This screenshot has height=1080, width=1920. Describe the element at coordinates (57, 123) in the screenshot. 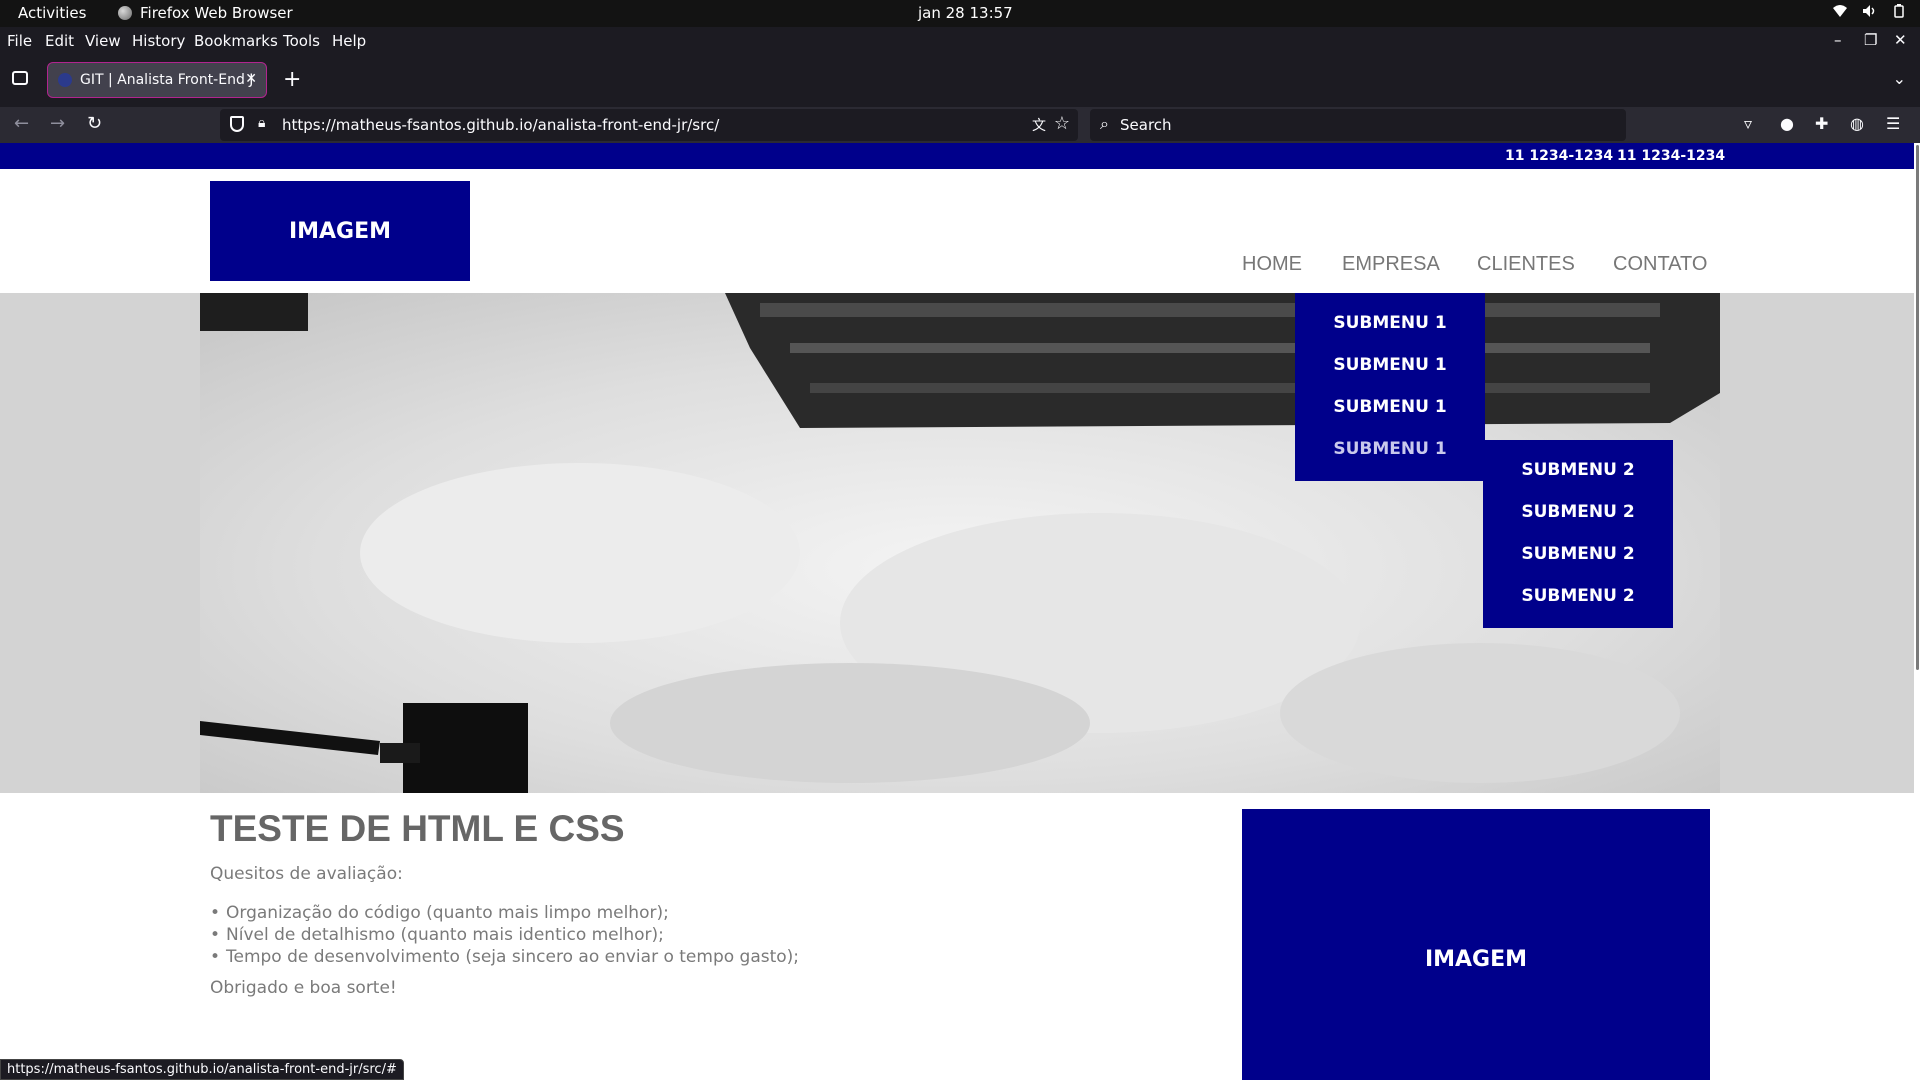

I see `forward-icon: →` at that location.